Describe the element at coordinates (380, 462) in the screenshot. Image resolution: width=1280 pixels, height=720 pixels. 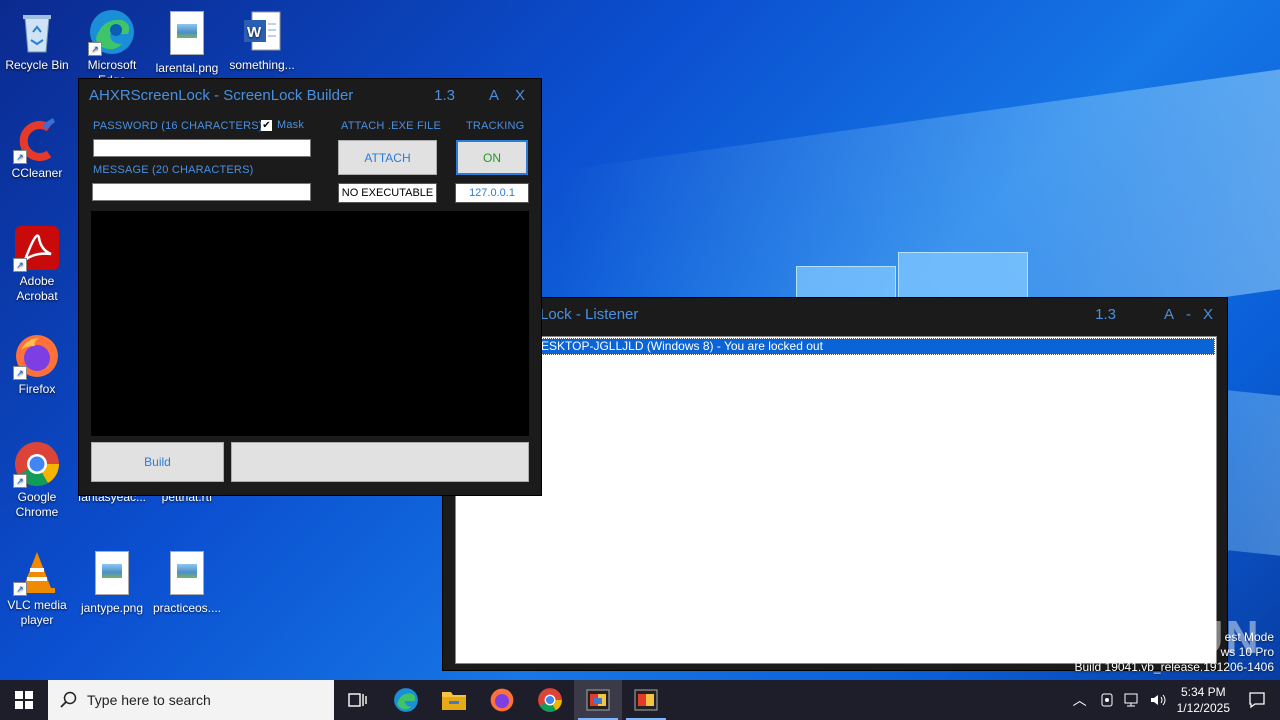
I see `status-box` at that location.